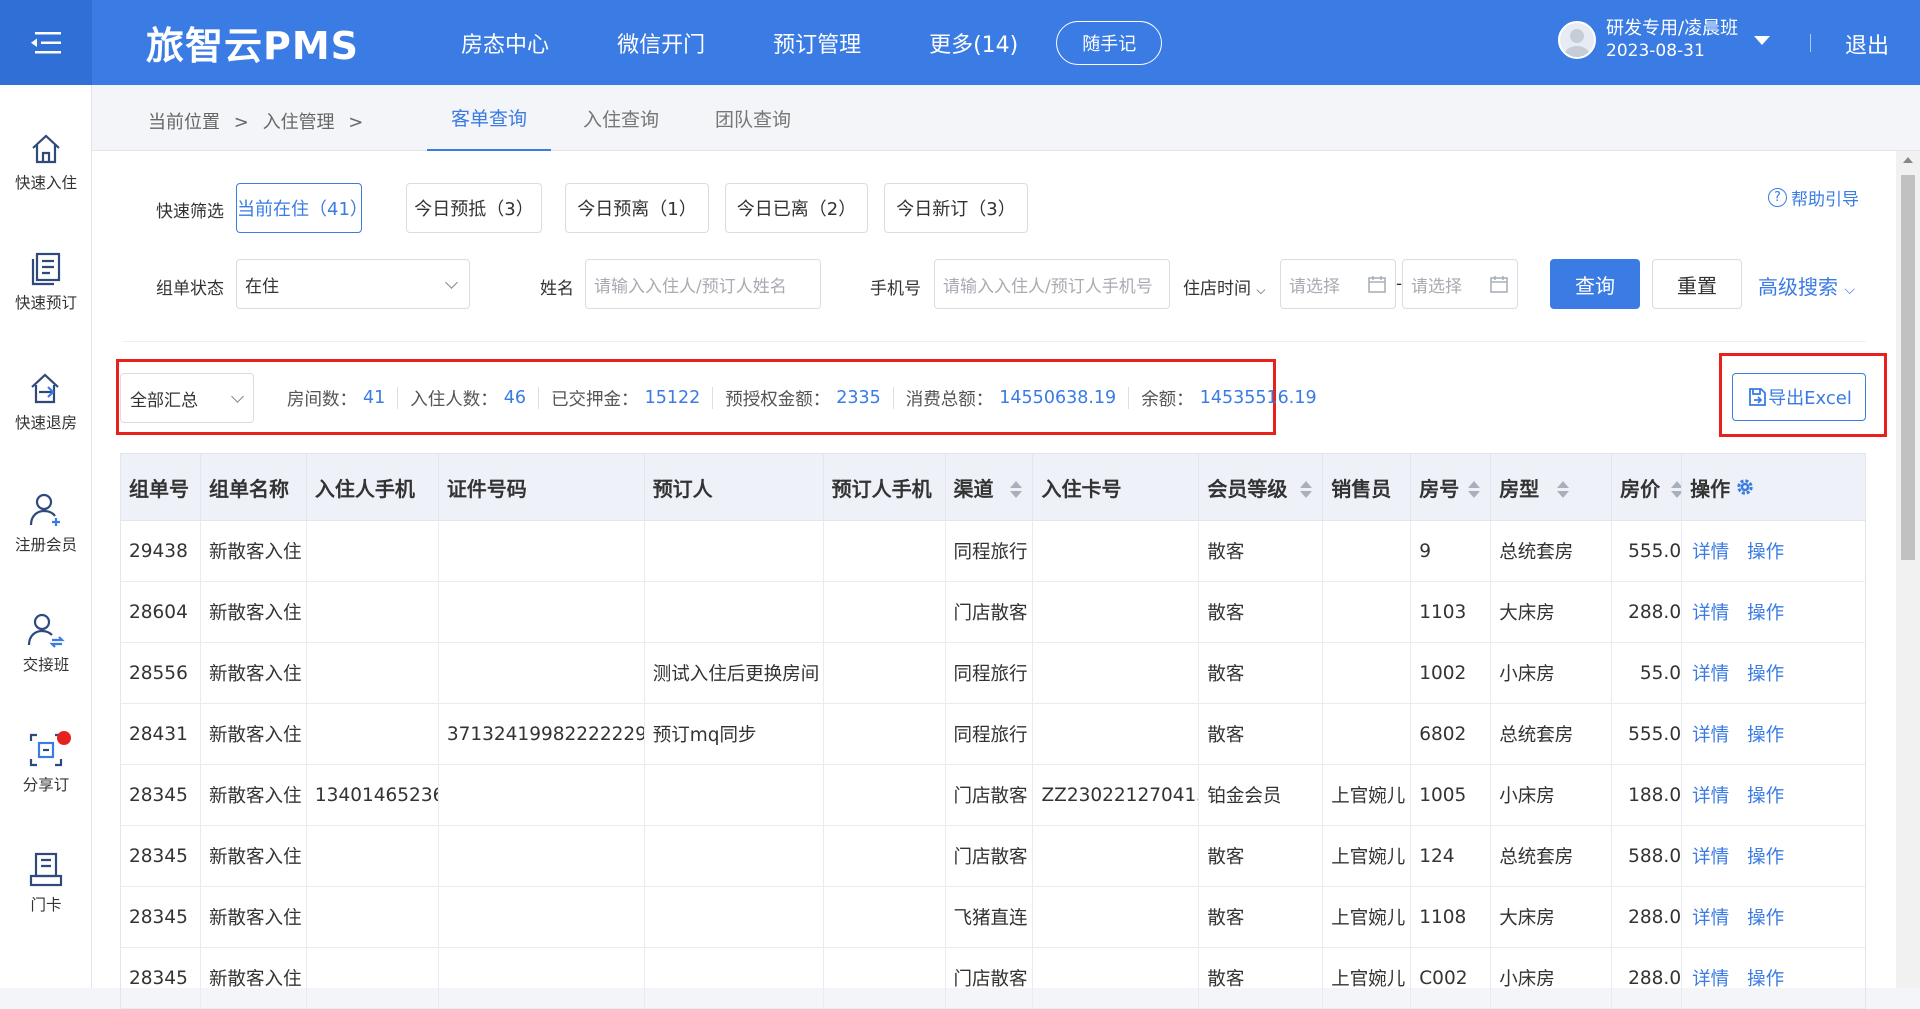  I want to click on phone-input: 请输入入住人/预订人手机号, so click(1052, 284).